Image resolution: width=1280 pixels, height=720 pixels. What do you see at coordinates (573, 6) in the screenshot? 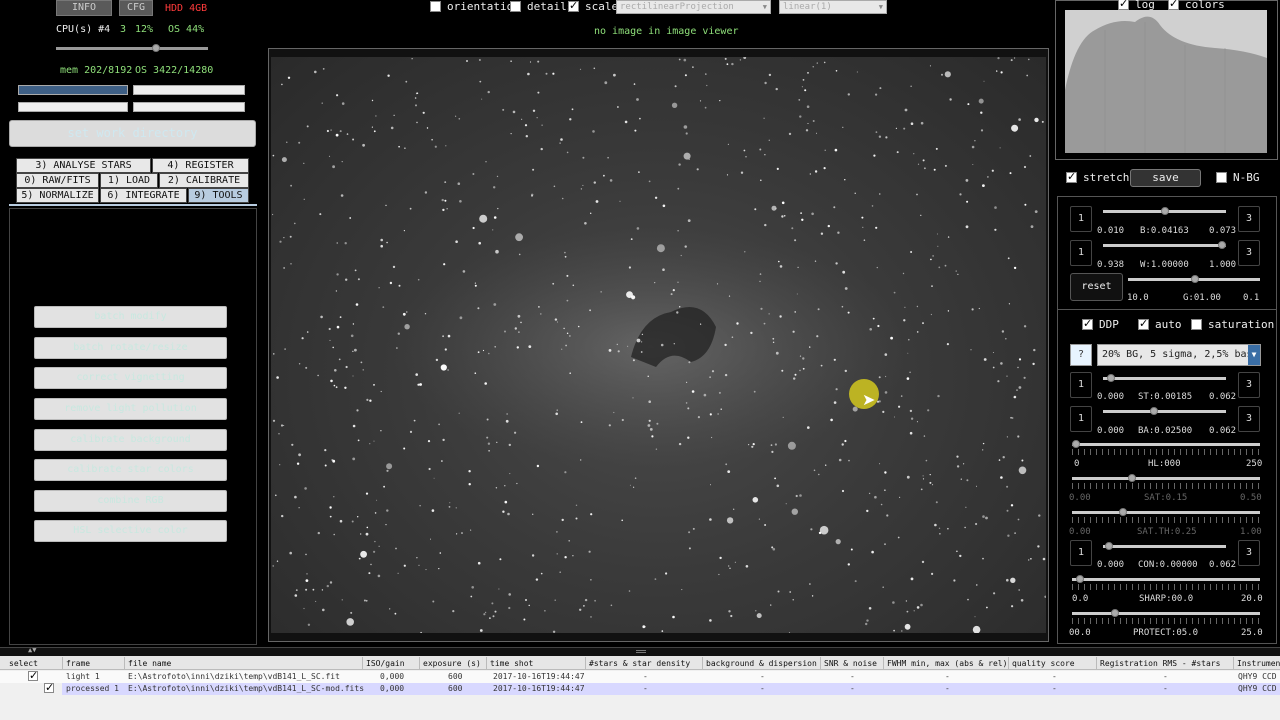
I see `scale-checkbox` at bounding box center [573, 6].